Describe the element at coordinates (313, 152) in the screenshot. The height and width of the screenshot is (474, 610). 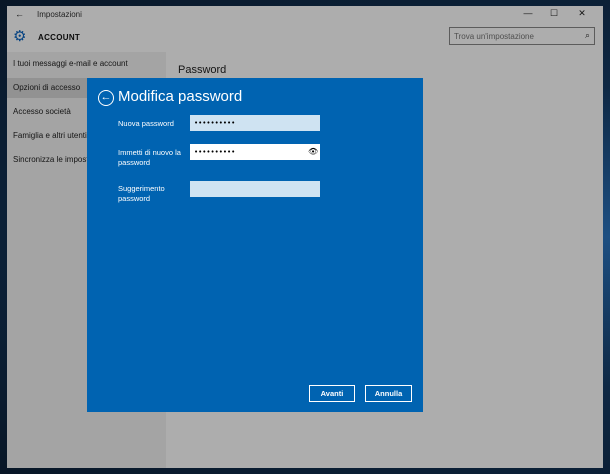
I see `reveal-password-icon: 👁` at that location.